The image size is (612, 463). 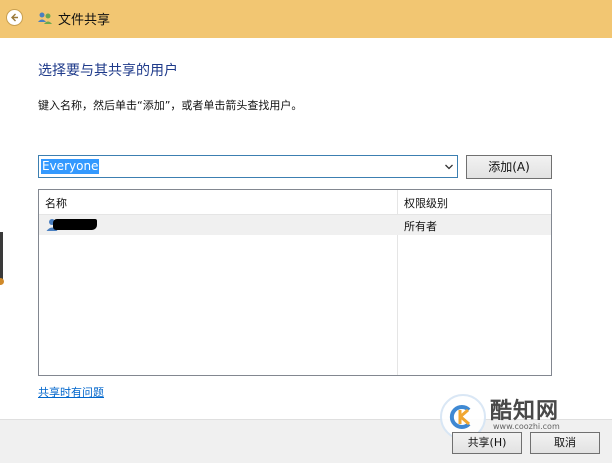 What do you see at coordinates (45, 18) in the screenshot?
I see `sharing-users-icon` at bounding box center [45, 18].